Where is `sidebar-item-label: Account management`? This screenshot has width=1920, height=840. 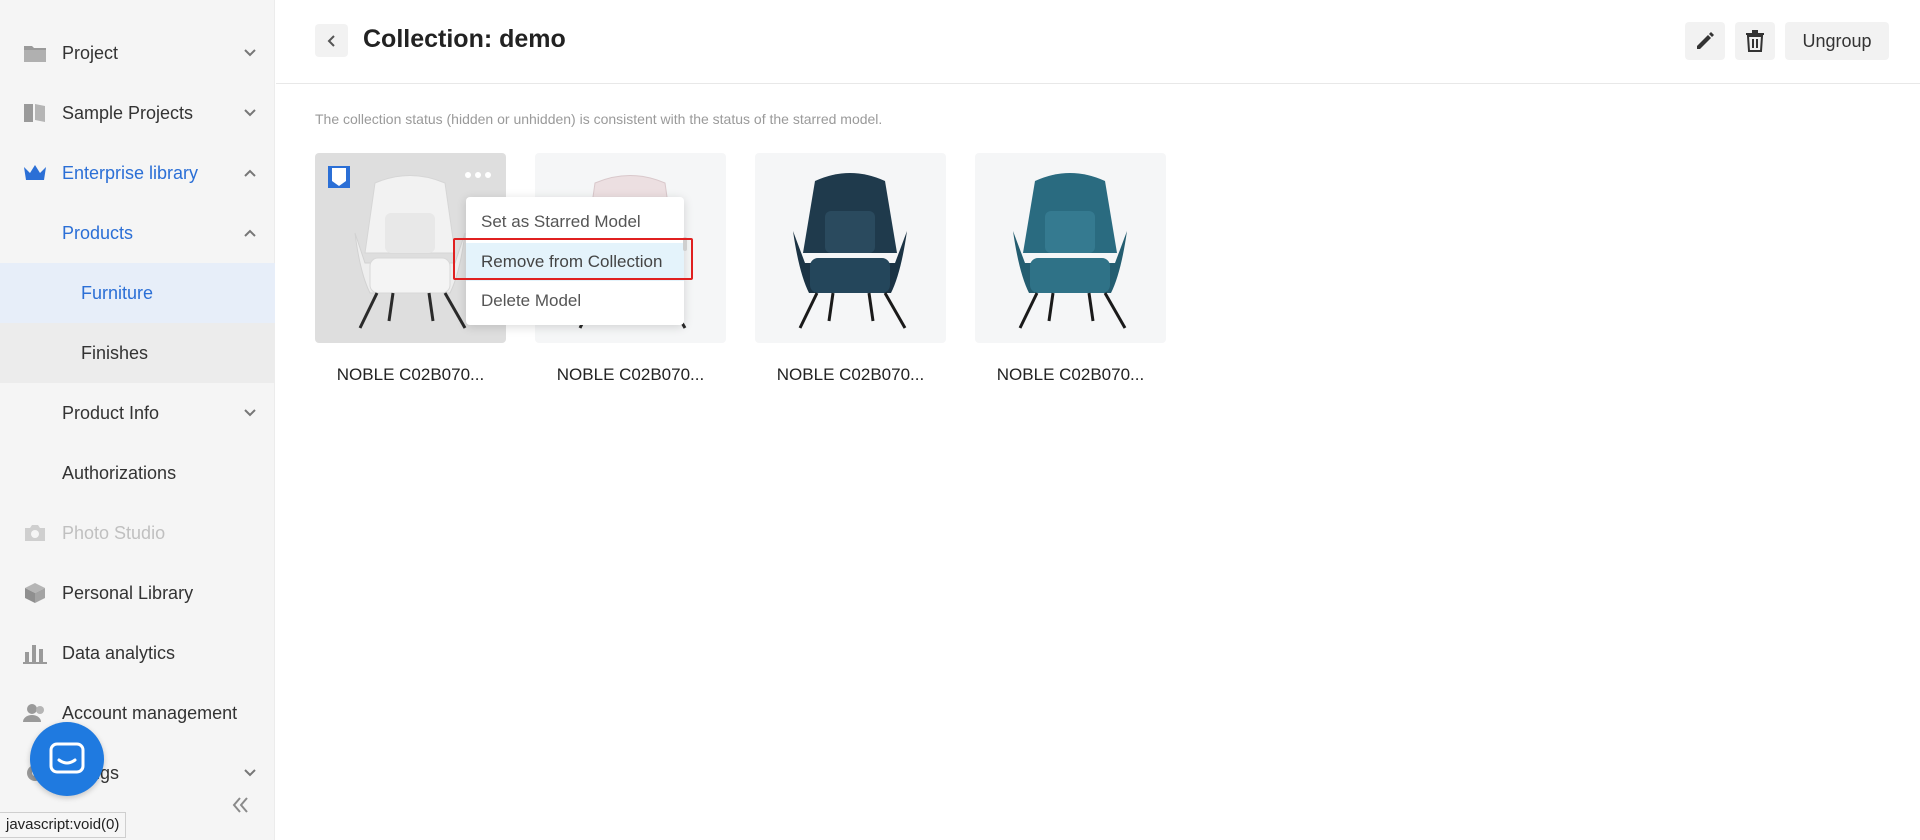 sidebar-item-label: Account management is located at coordinates (150, 712).